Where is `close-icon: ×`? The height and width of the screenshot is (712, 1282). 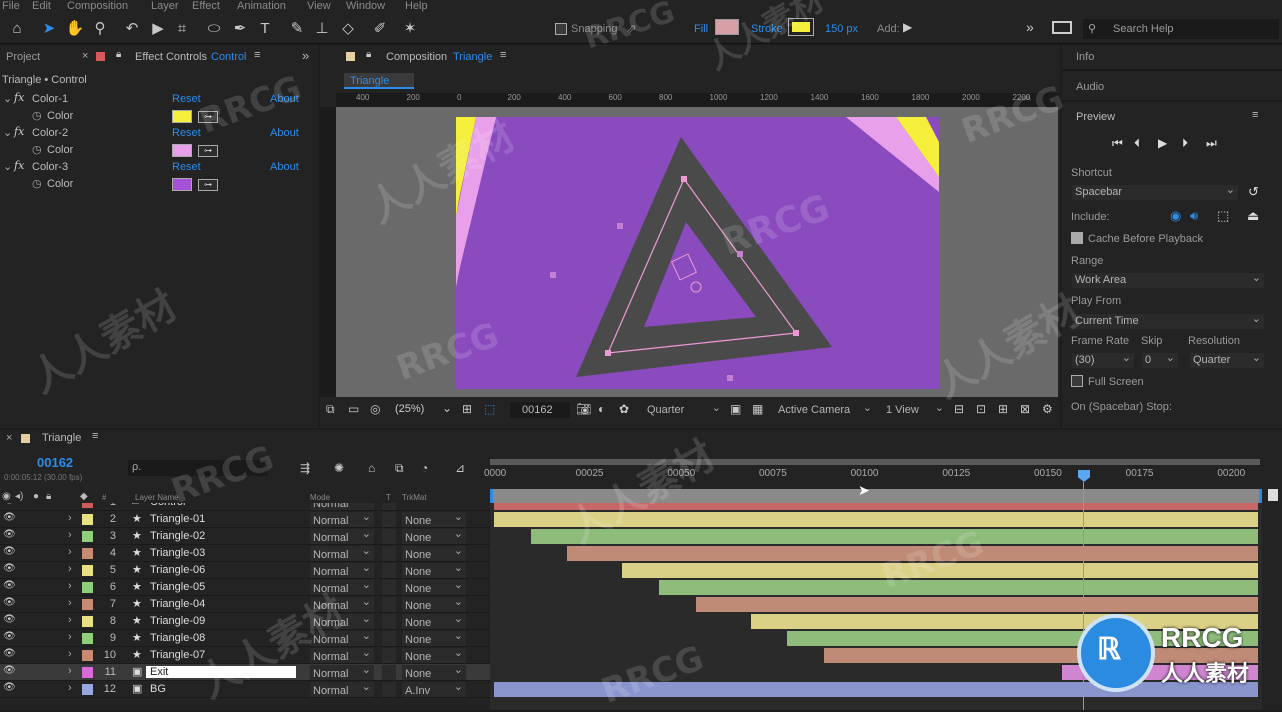 close-icon: × is located at coordinates (9, 438).